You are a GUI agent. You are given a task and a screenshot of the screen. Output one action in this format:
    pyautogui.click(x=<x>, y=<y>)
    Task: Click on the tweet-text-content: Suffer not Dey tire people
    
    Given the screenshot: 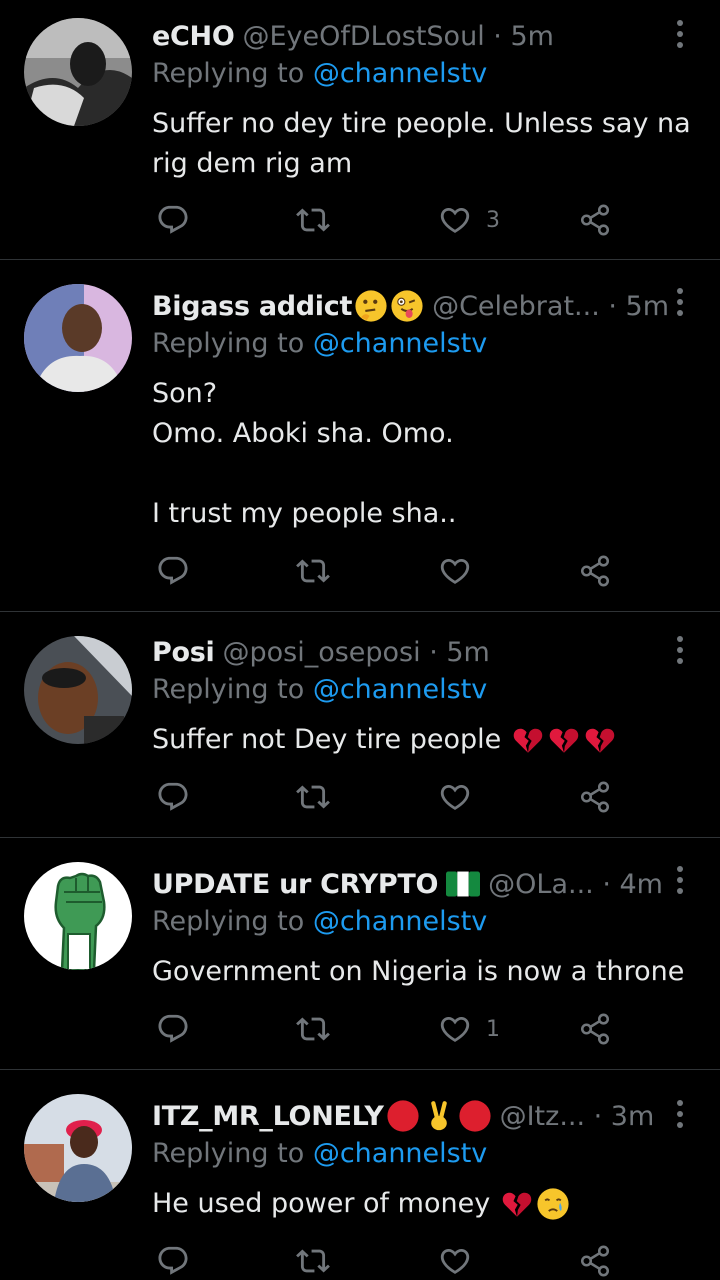 What is the action you would take?
    pyautogui.click(x=327, y=739)
    